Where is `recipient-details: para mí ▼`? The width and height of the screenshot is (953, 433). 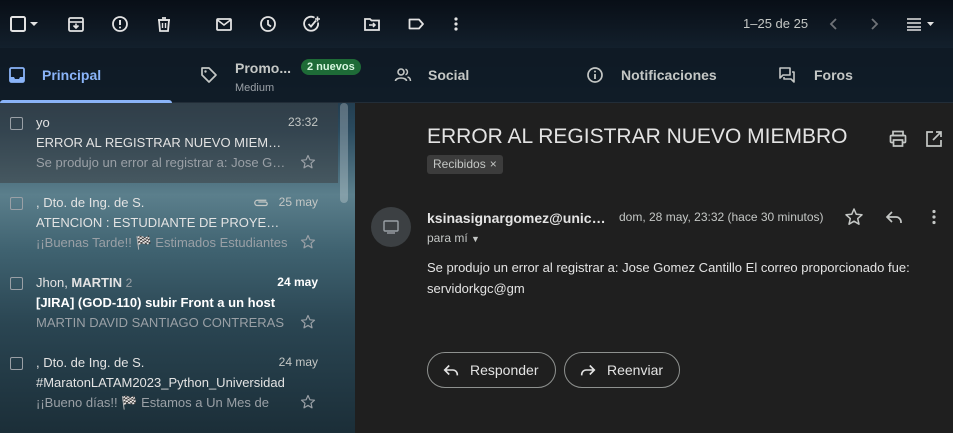
recipient-details: para mí ▼ is located at coordinates (453, 238).